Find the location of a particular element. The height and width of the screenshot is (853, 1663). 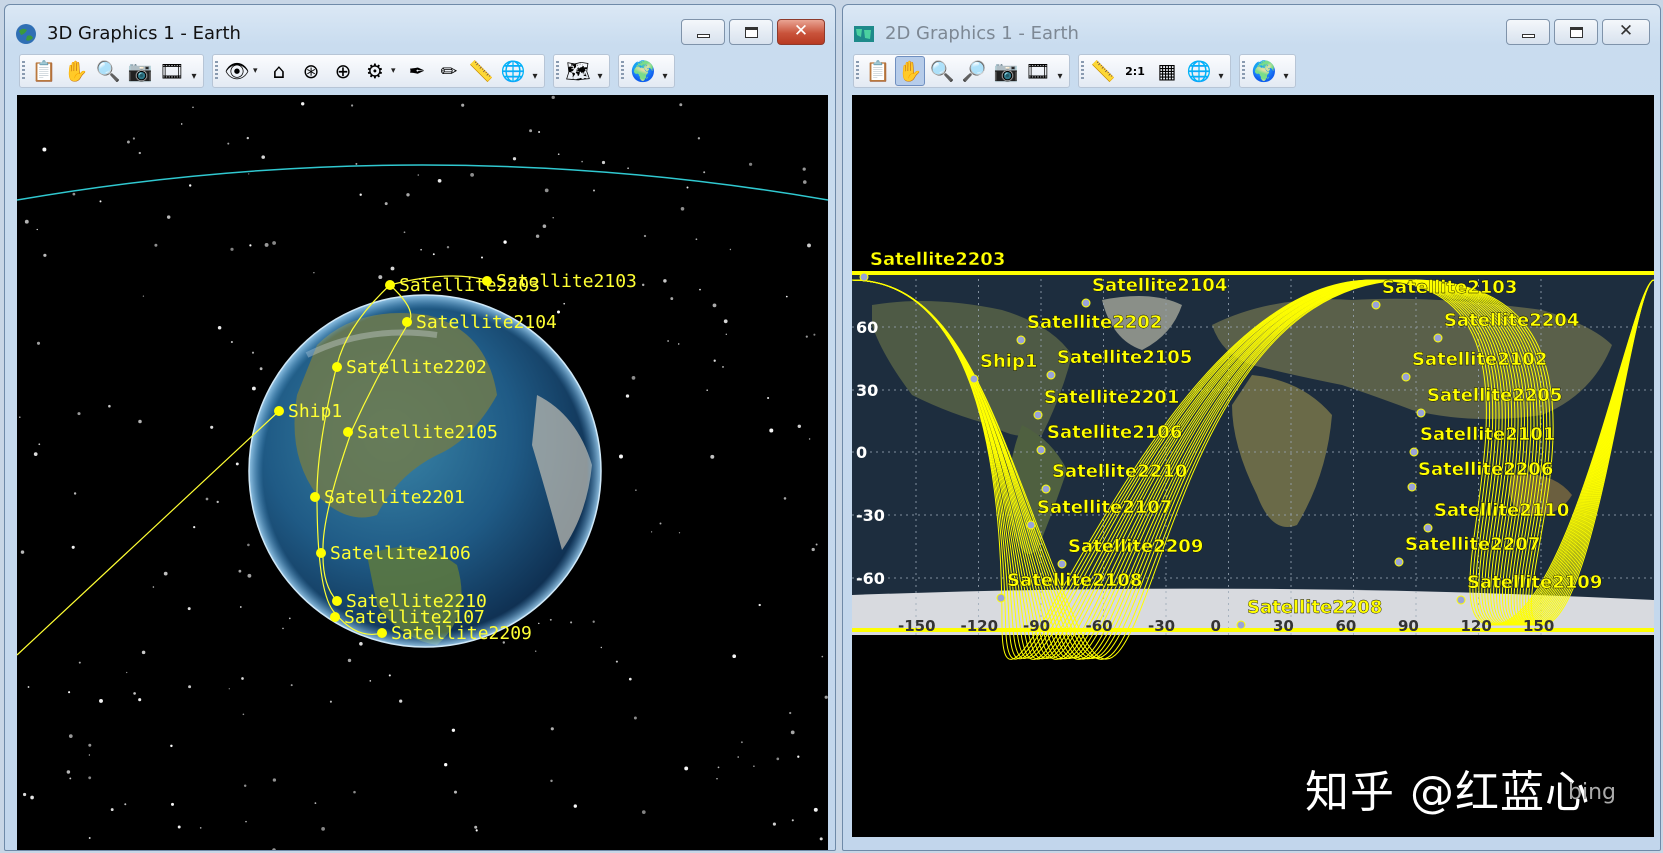

home-view-icon: ⌂ is located at coordinates (279, 71).